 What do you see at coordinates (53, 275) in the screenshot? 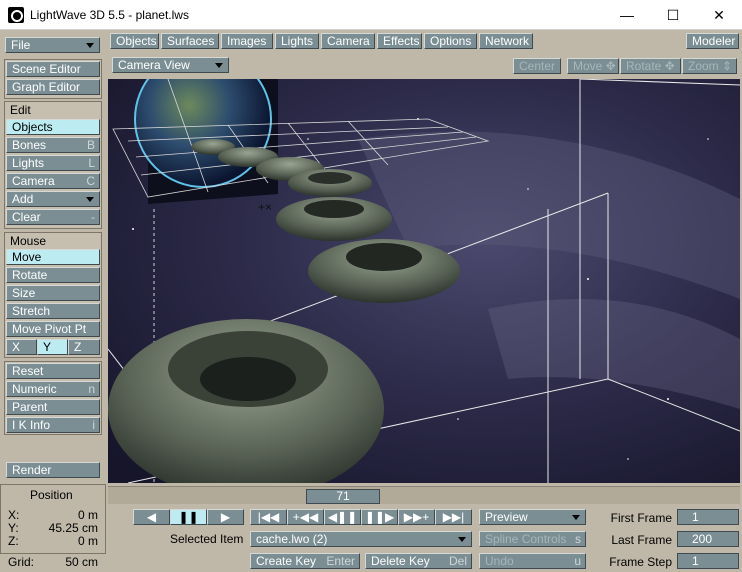
I see `rotate-mode-button: Rotate` at bounding box center [53, 275].